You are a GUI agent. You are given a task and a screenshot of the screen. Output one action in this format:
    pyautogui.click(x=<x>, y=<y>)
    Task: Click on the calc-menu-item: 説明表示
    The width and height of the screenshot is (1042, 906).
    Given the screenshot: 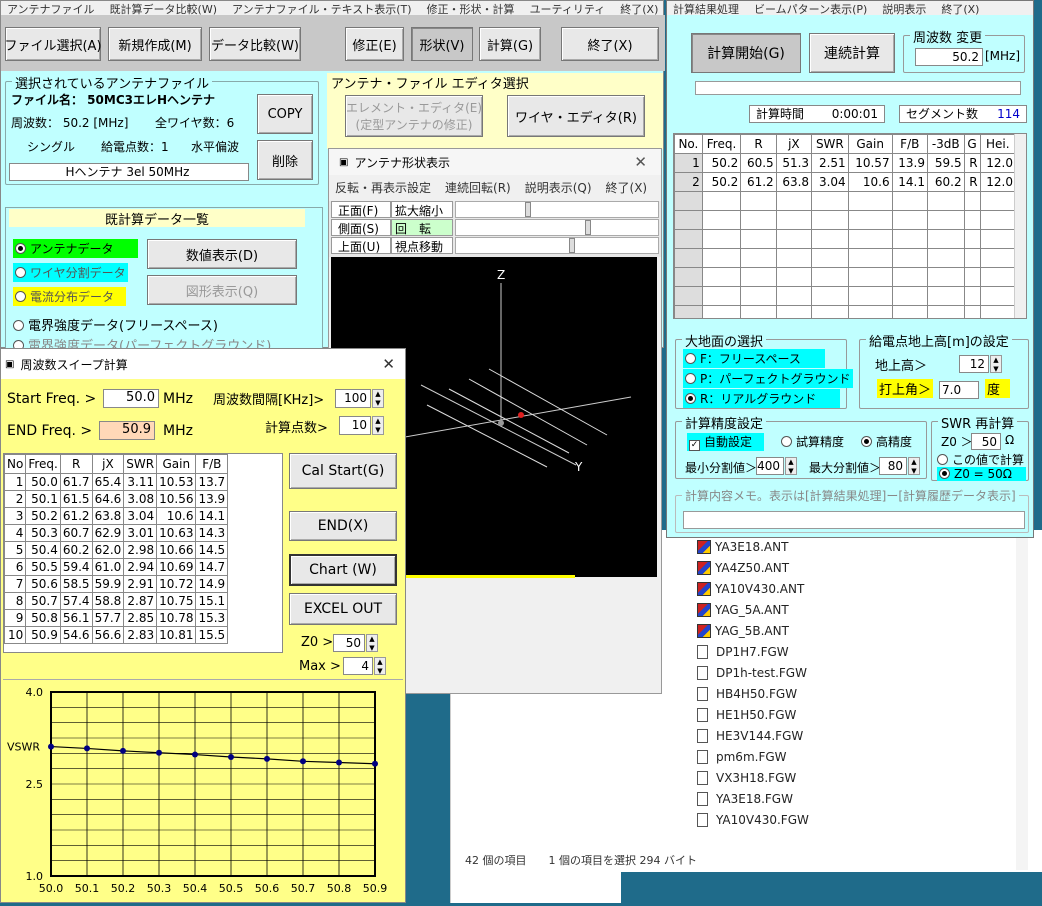 What is the action you would take?
    pyautogui.click(x=904, y=9)
    